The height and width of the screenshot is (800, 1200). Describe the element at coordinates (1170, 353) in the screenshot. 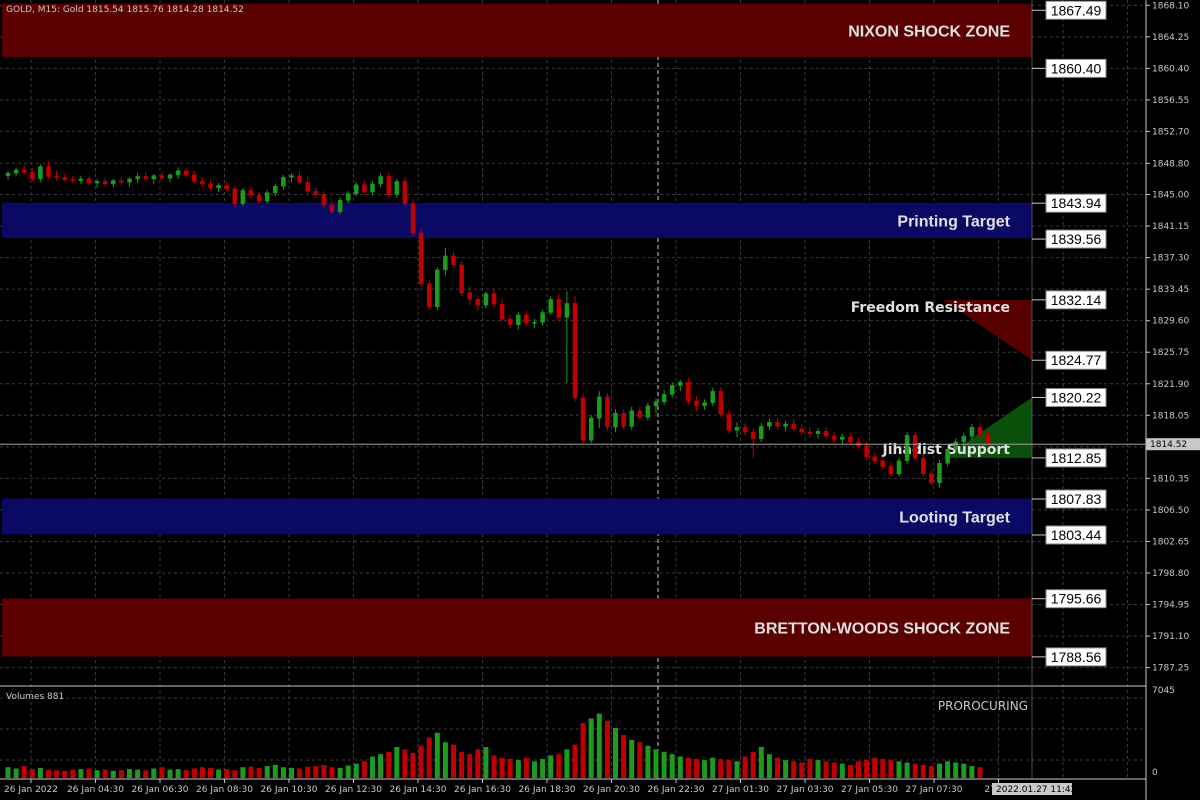

I see `y-tick-label: 1825.75` at that location.